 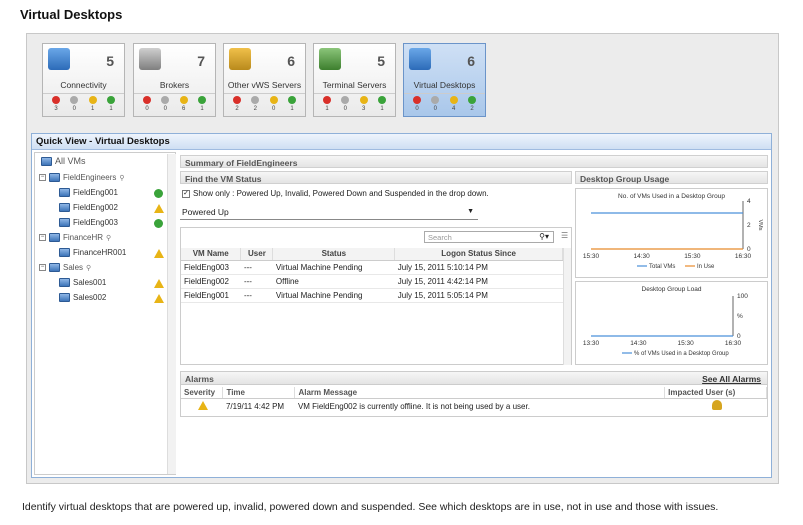 What do you see at coordinates (681, 354) in the screenshot?
I see `legend-label: % of VMs Used in a Desktop Group` at bounding box center [681, 354].